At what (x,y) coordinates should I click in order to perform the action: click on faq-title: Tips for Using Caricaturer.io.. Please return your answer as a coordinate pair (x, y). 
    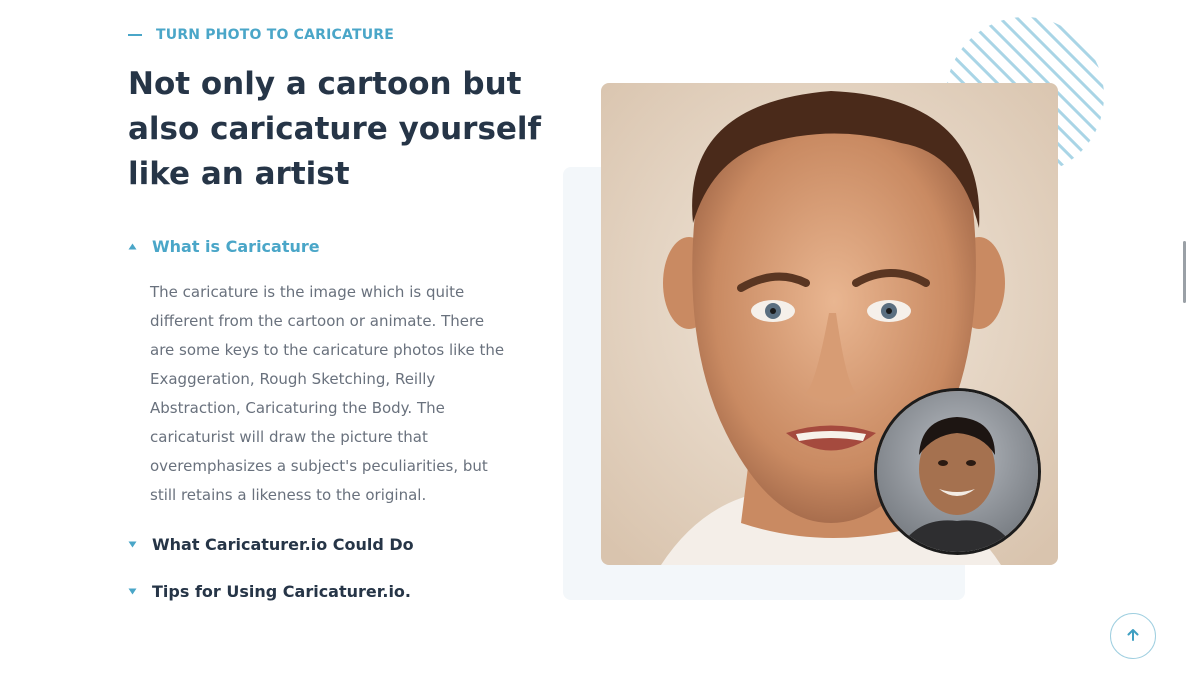
    Looking at the image, I should click on (281, 591).